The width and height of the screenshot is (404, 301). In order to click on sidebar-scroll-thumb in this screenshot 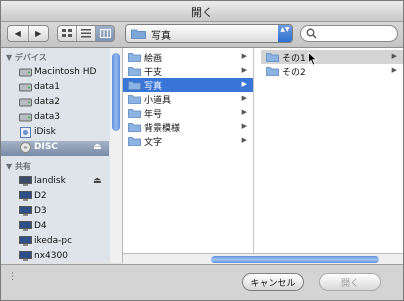, I will do `click(116, 92)`.